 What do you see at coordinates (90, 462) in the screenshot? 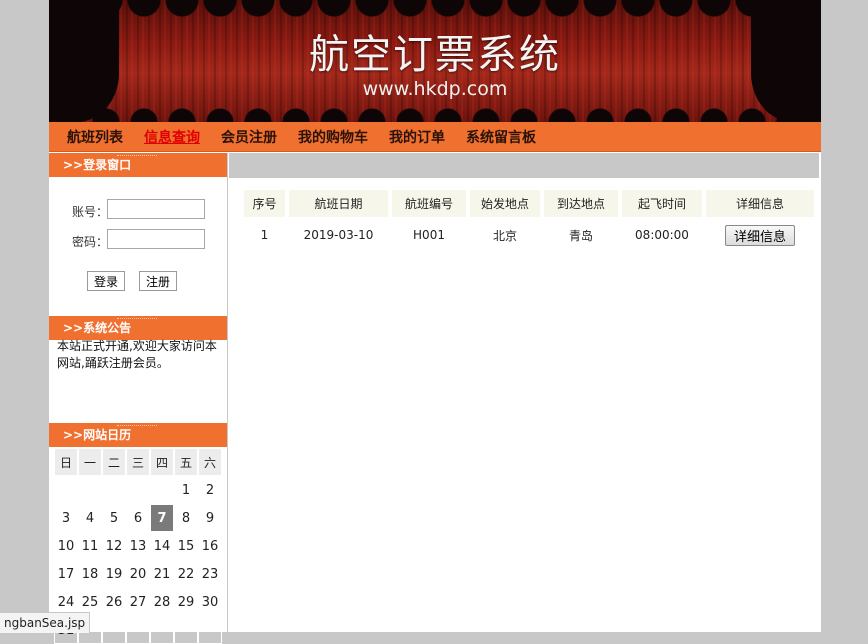
I see `weekday-mon: 一` at bounding box center [90, 462].